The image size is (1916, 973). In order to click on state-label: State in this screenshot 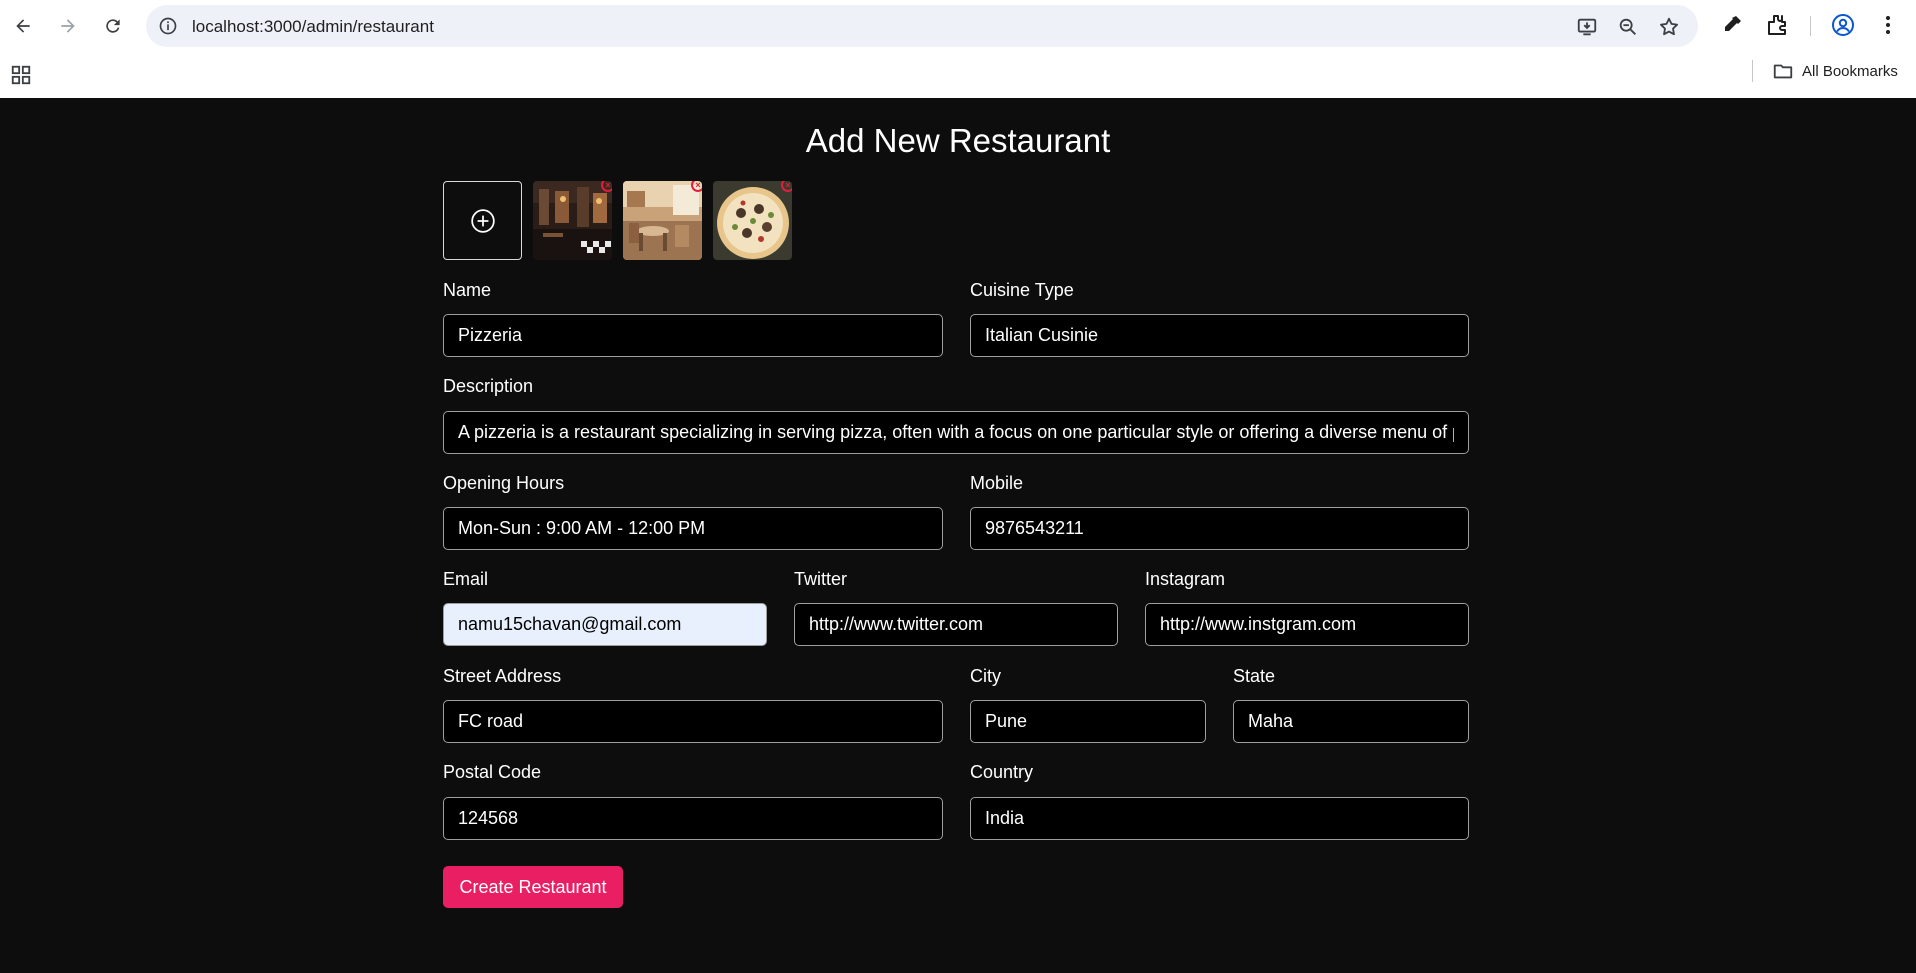, I will do `click(1254, 676)`.